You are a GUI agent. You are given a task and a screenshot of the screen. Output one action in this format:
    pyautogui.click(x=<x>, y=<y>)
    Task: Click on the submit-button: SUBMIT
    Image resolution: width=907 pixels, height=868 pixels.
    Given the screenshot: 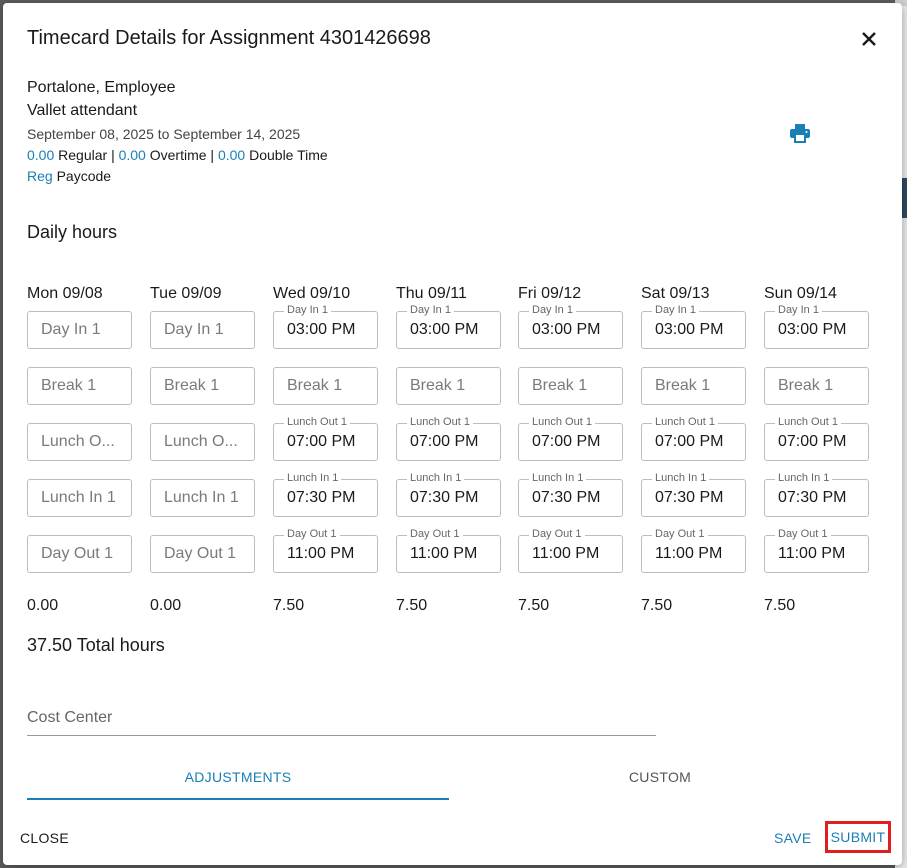 What is the action you would take?
    pyautogui.click(x=858, y=837)
    